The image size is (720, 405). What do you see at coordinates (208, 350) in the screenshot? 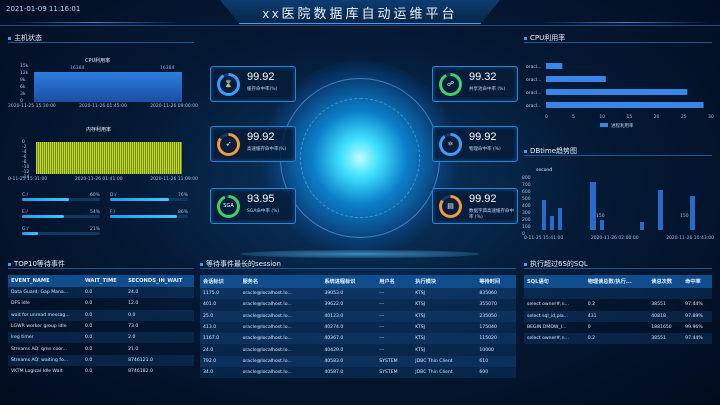
I see `table-cell: 24.0` at bounding box center [208, 350].